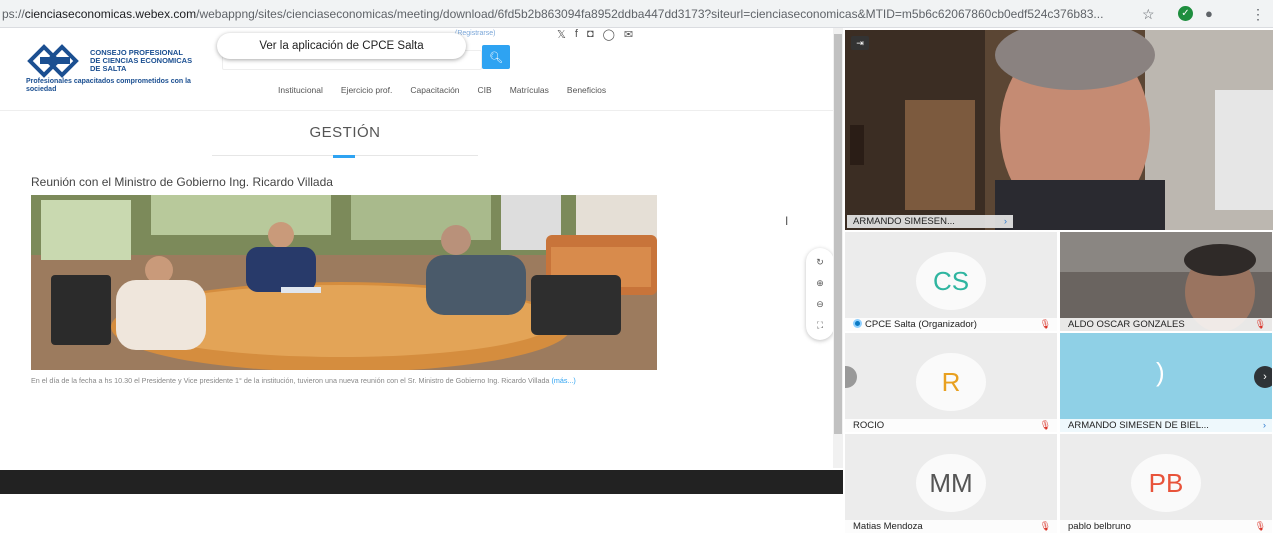 This screenshot has height=537, width=1273. I want to click on rotate-icon: ↻, so click(820, 262).